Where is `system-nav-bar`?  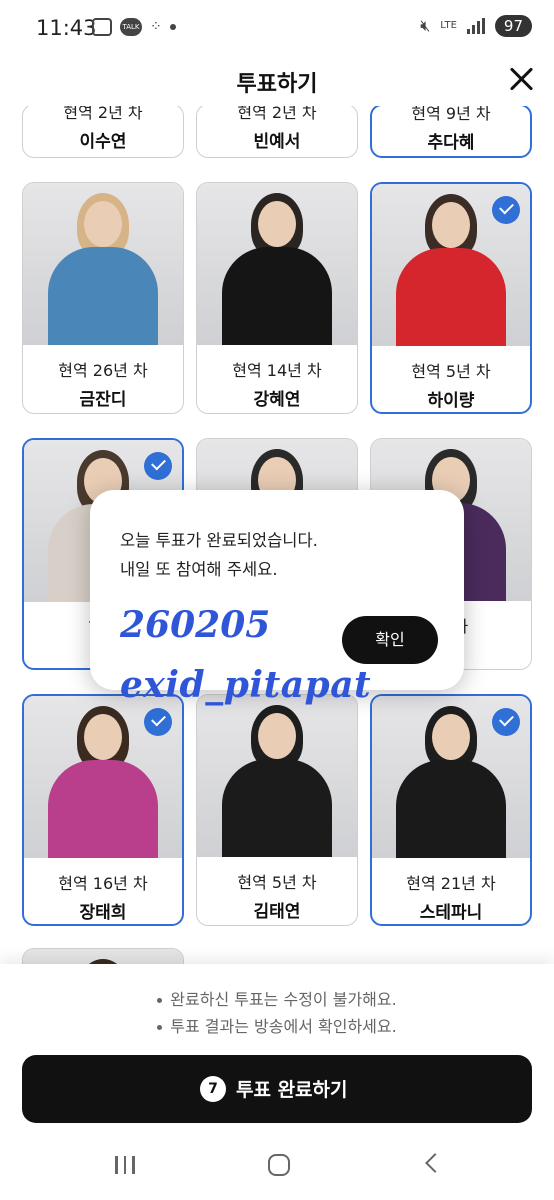 system-nav-bar is located at coordinates (277, 1176).